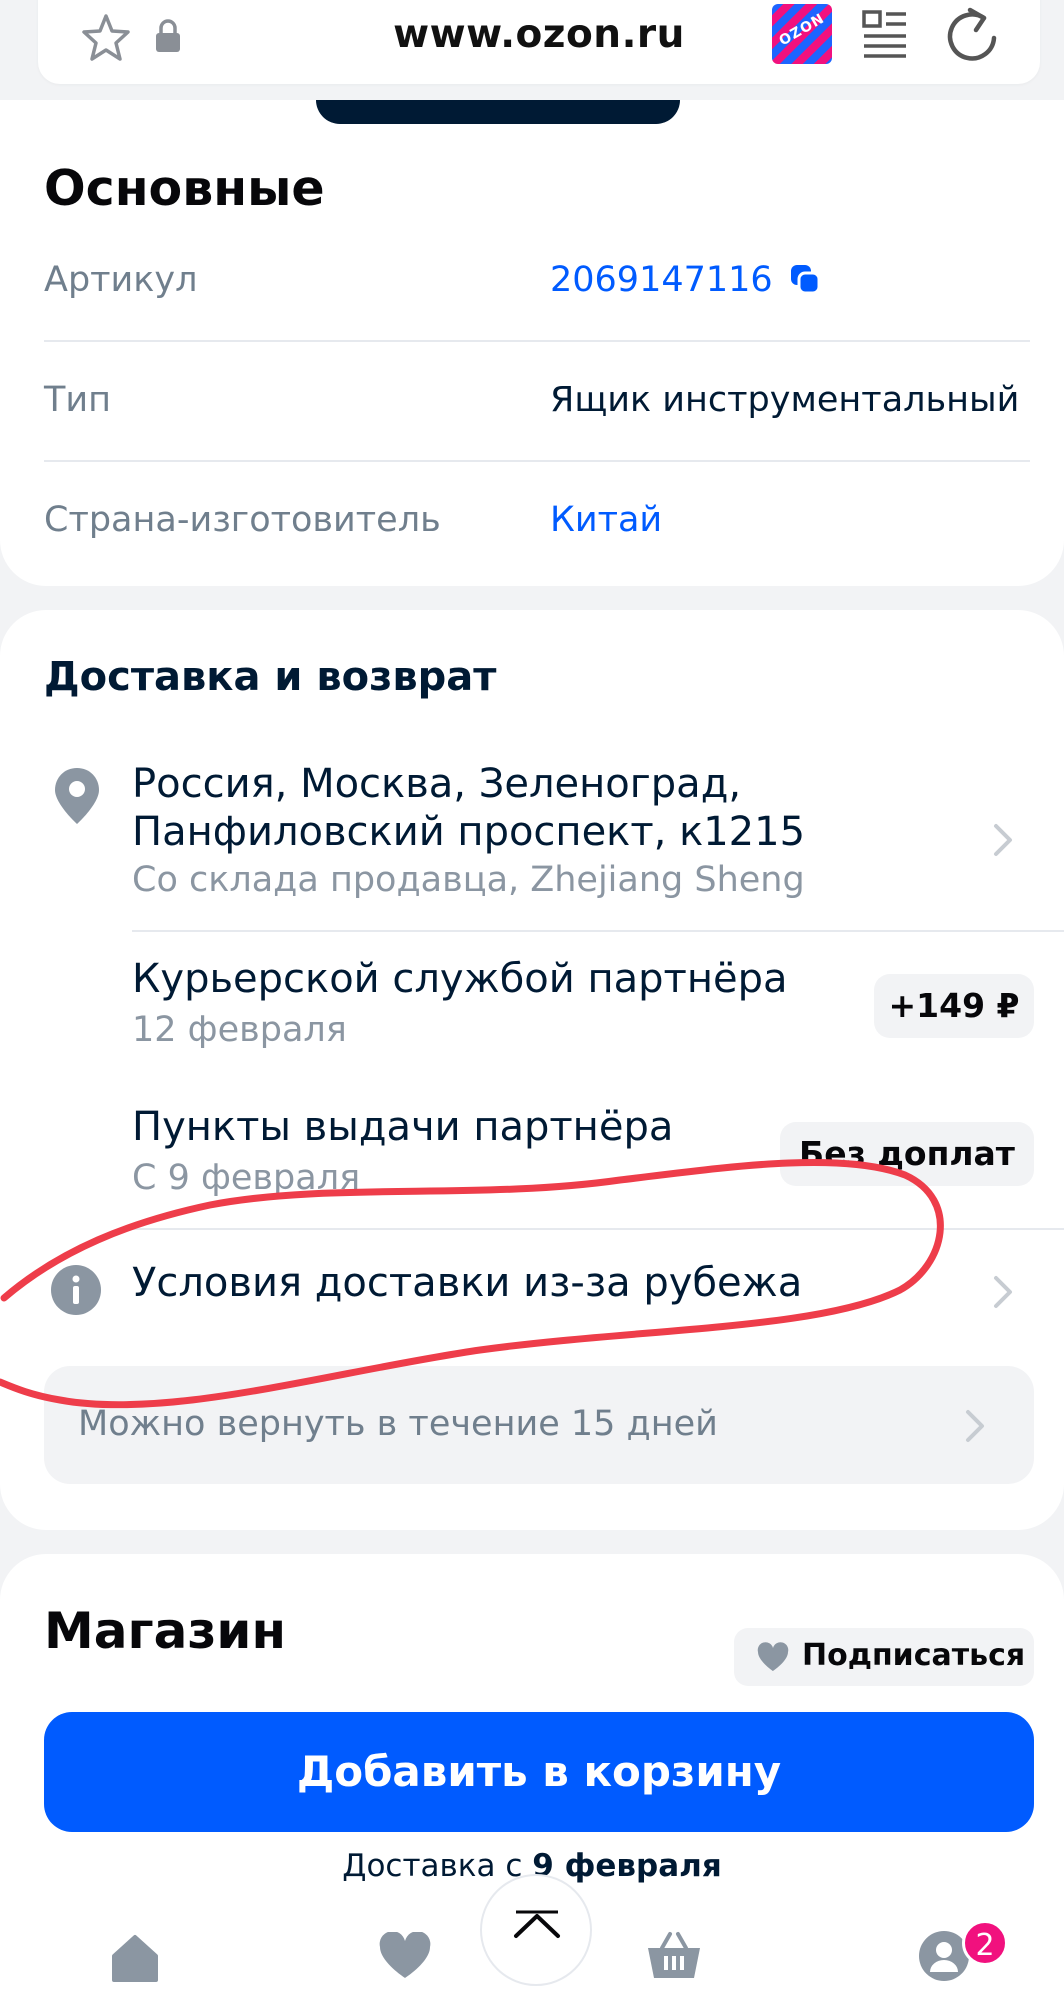 Image resolution: width=1064 pixels, height=1992 pixels. Describe the element at coordinates (907, 1154) in the screenshot. I see `pickup-price-badge: Без доплат` at that location.